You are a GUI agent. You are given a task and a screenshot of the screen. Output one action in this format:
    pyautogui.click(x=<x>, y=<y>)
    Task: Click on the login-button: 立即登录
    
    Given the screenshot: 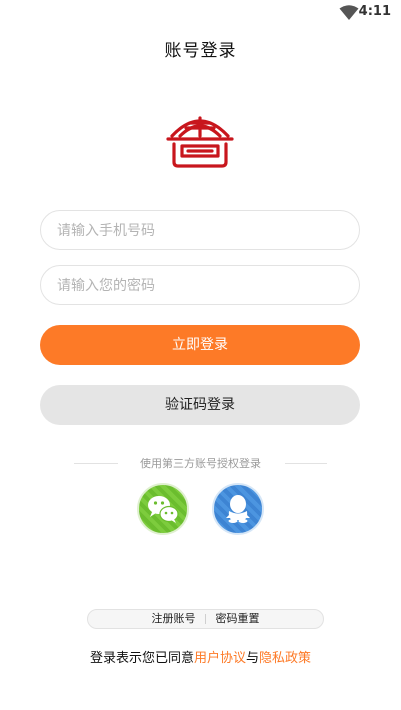 What is the action you would take?
    pyautogui.click(x=200, y=345)
    